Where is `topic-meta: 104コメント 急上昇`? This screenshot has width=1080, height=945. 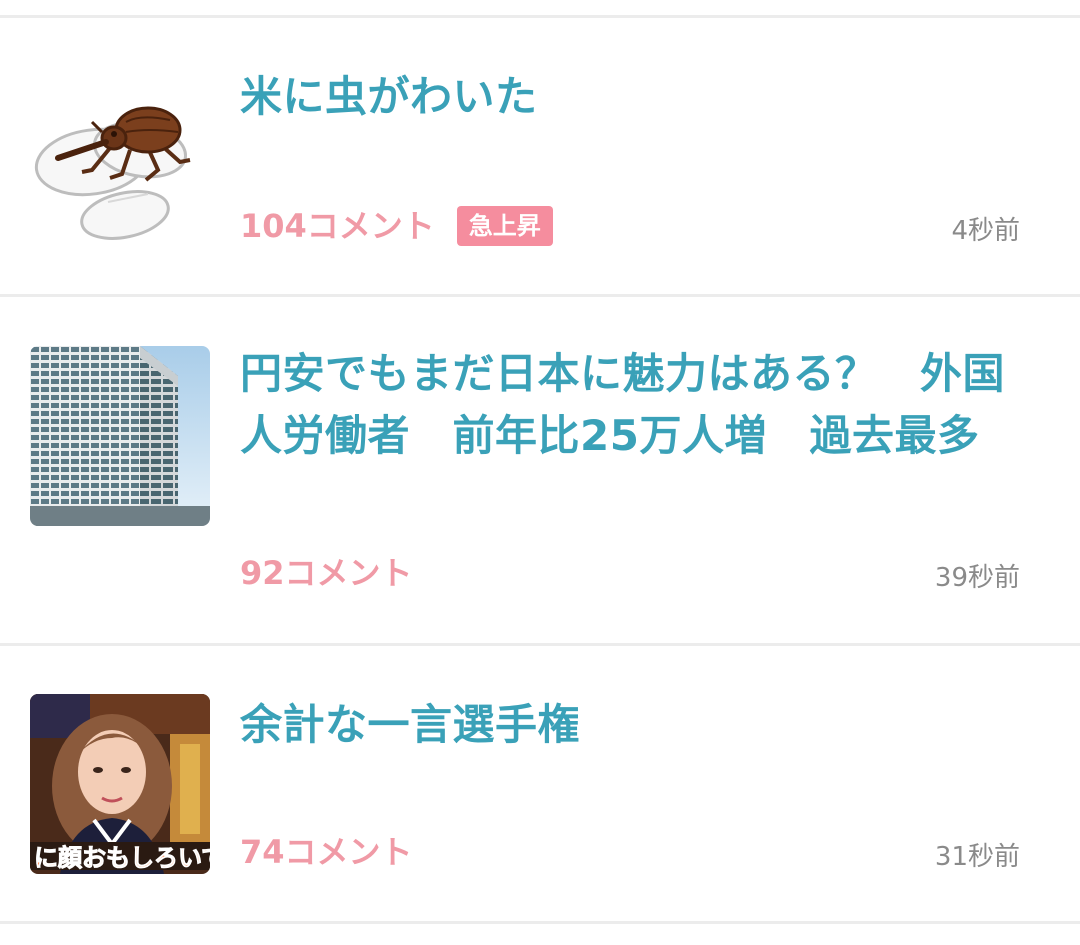 topic-meta: 104コメント 急上昇 is located at coordinates (396, 226).